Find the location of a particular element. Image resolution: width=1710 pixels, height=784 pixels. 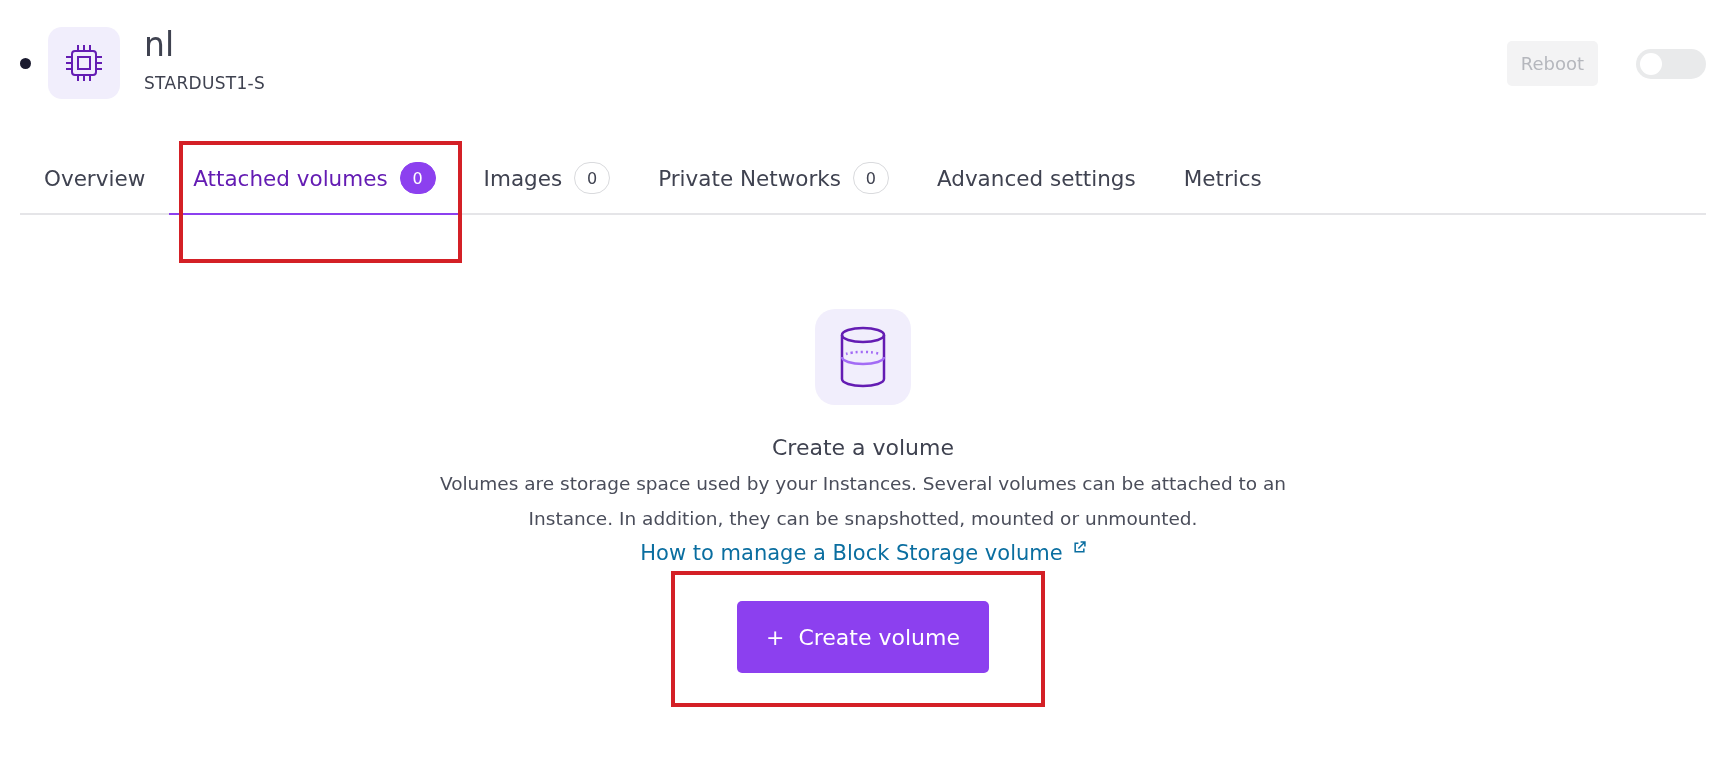

empty-state-title: Create a volume is located at coordinates (863, 447).